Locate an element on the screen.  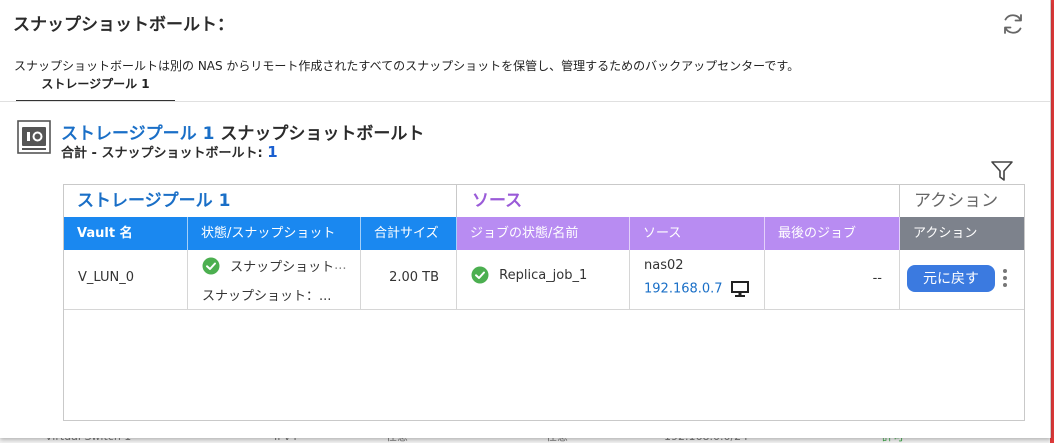
table-row-cell-last-job: -- is located at coordinates (832, 280).